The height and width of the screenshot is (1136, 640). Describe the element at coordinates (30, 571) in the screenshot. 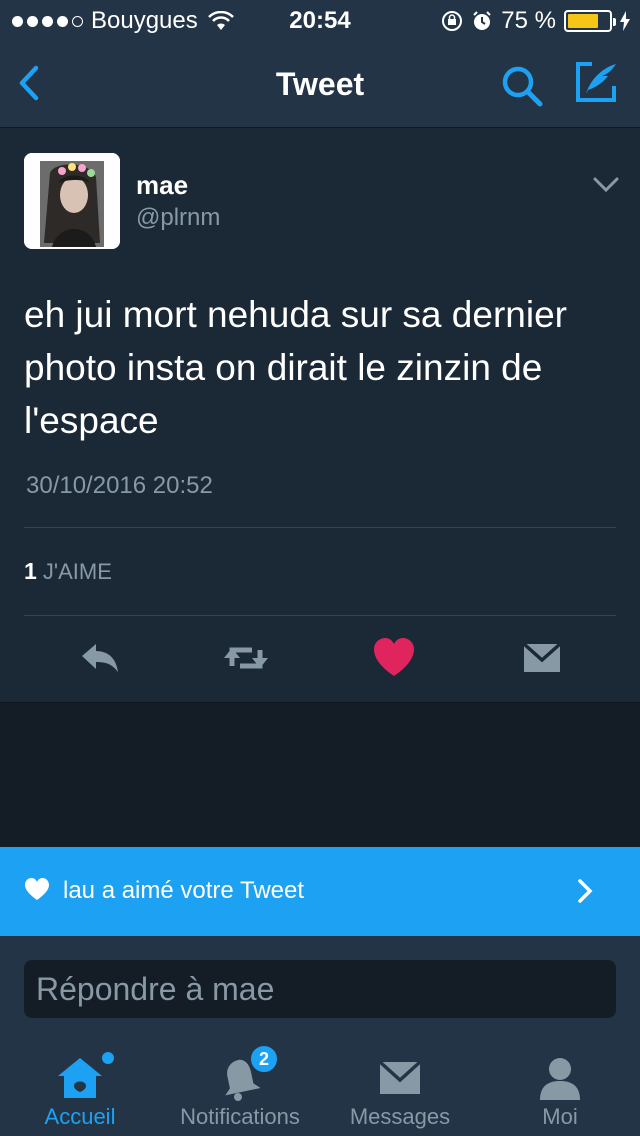

I see `like-count: 1` at that location.